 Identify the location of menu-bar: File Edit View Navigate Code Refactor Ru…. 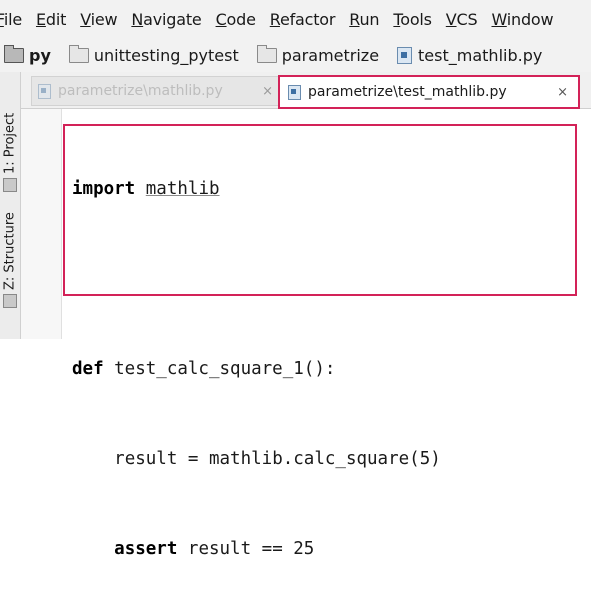
(295, 19).